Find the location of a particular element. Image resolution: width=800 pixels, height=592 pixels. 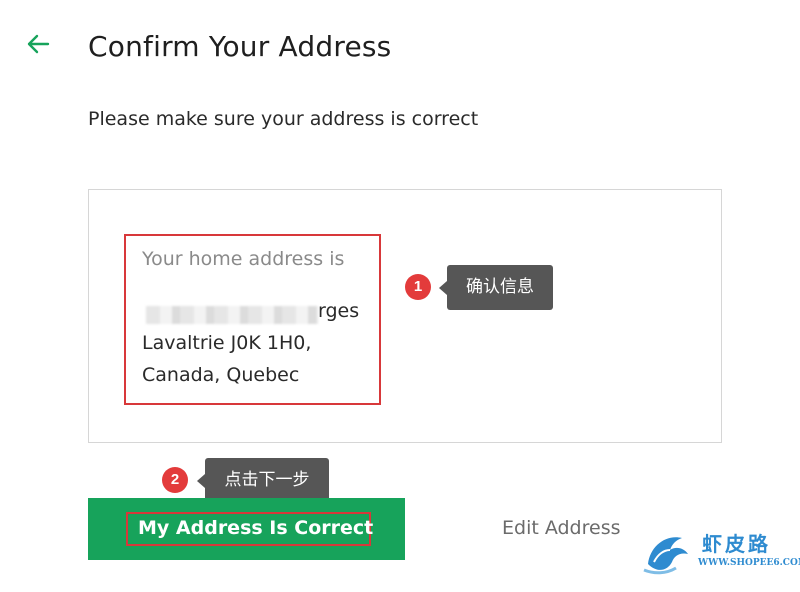

address-line-1: rges is located at coordinates (339, 311).